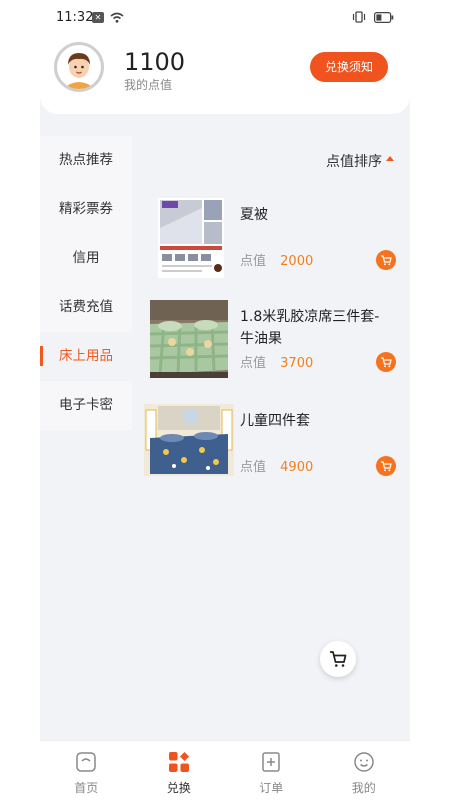 This screenshot has height=800, width=450. What do you see at coordinates (271, 788) in the screenshot?
I see `tab-label: 订单` at bounding box center [271, 788].